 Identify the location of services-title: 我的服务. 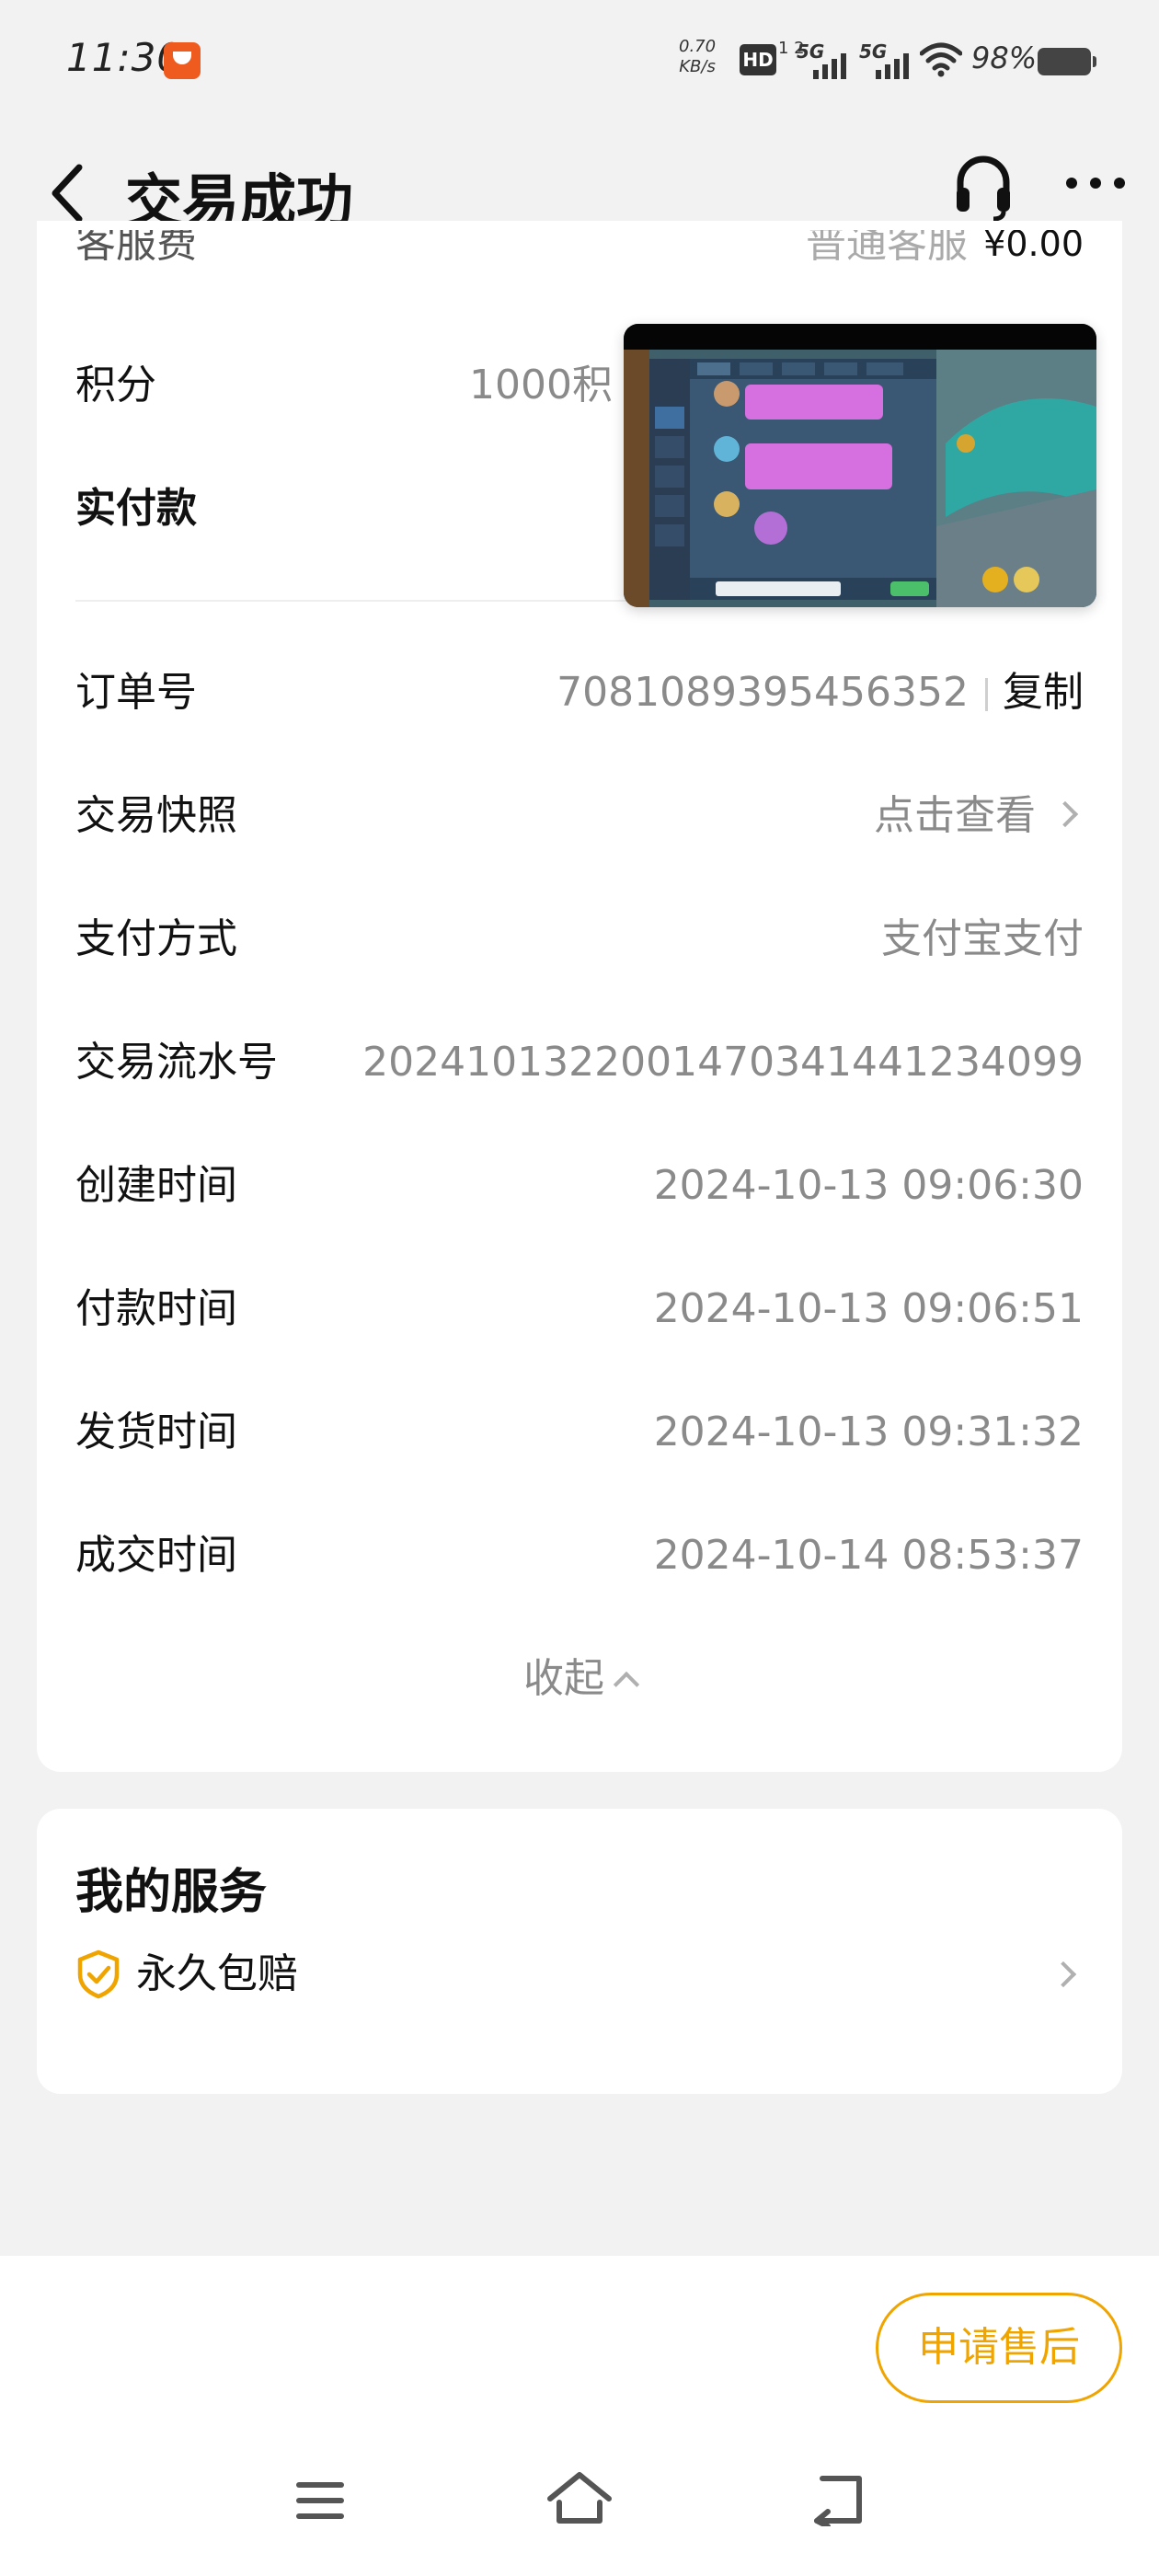
(171, 1892).